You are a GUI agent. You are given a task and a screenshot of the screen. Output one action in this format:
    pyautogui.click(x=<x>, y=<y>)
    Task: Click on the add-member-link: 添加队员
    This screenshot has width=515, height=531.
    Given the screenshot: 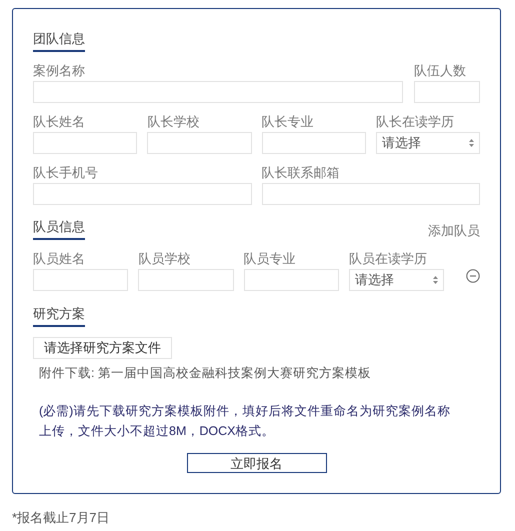 What is the action you would take?
    pyautogui.click(x=454, y=230)
    